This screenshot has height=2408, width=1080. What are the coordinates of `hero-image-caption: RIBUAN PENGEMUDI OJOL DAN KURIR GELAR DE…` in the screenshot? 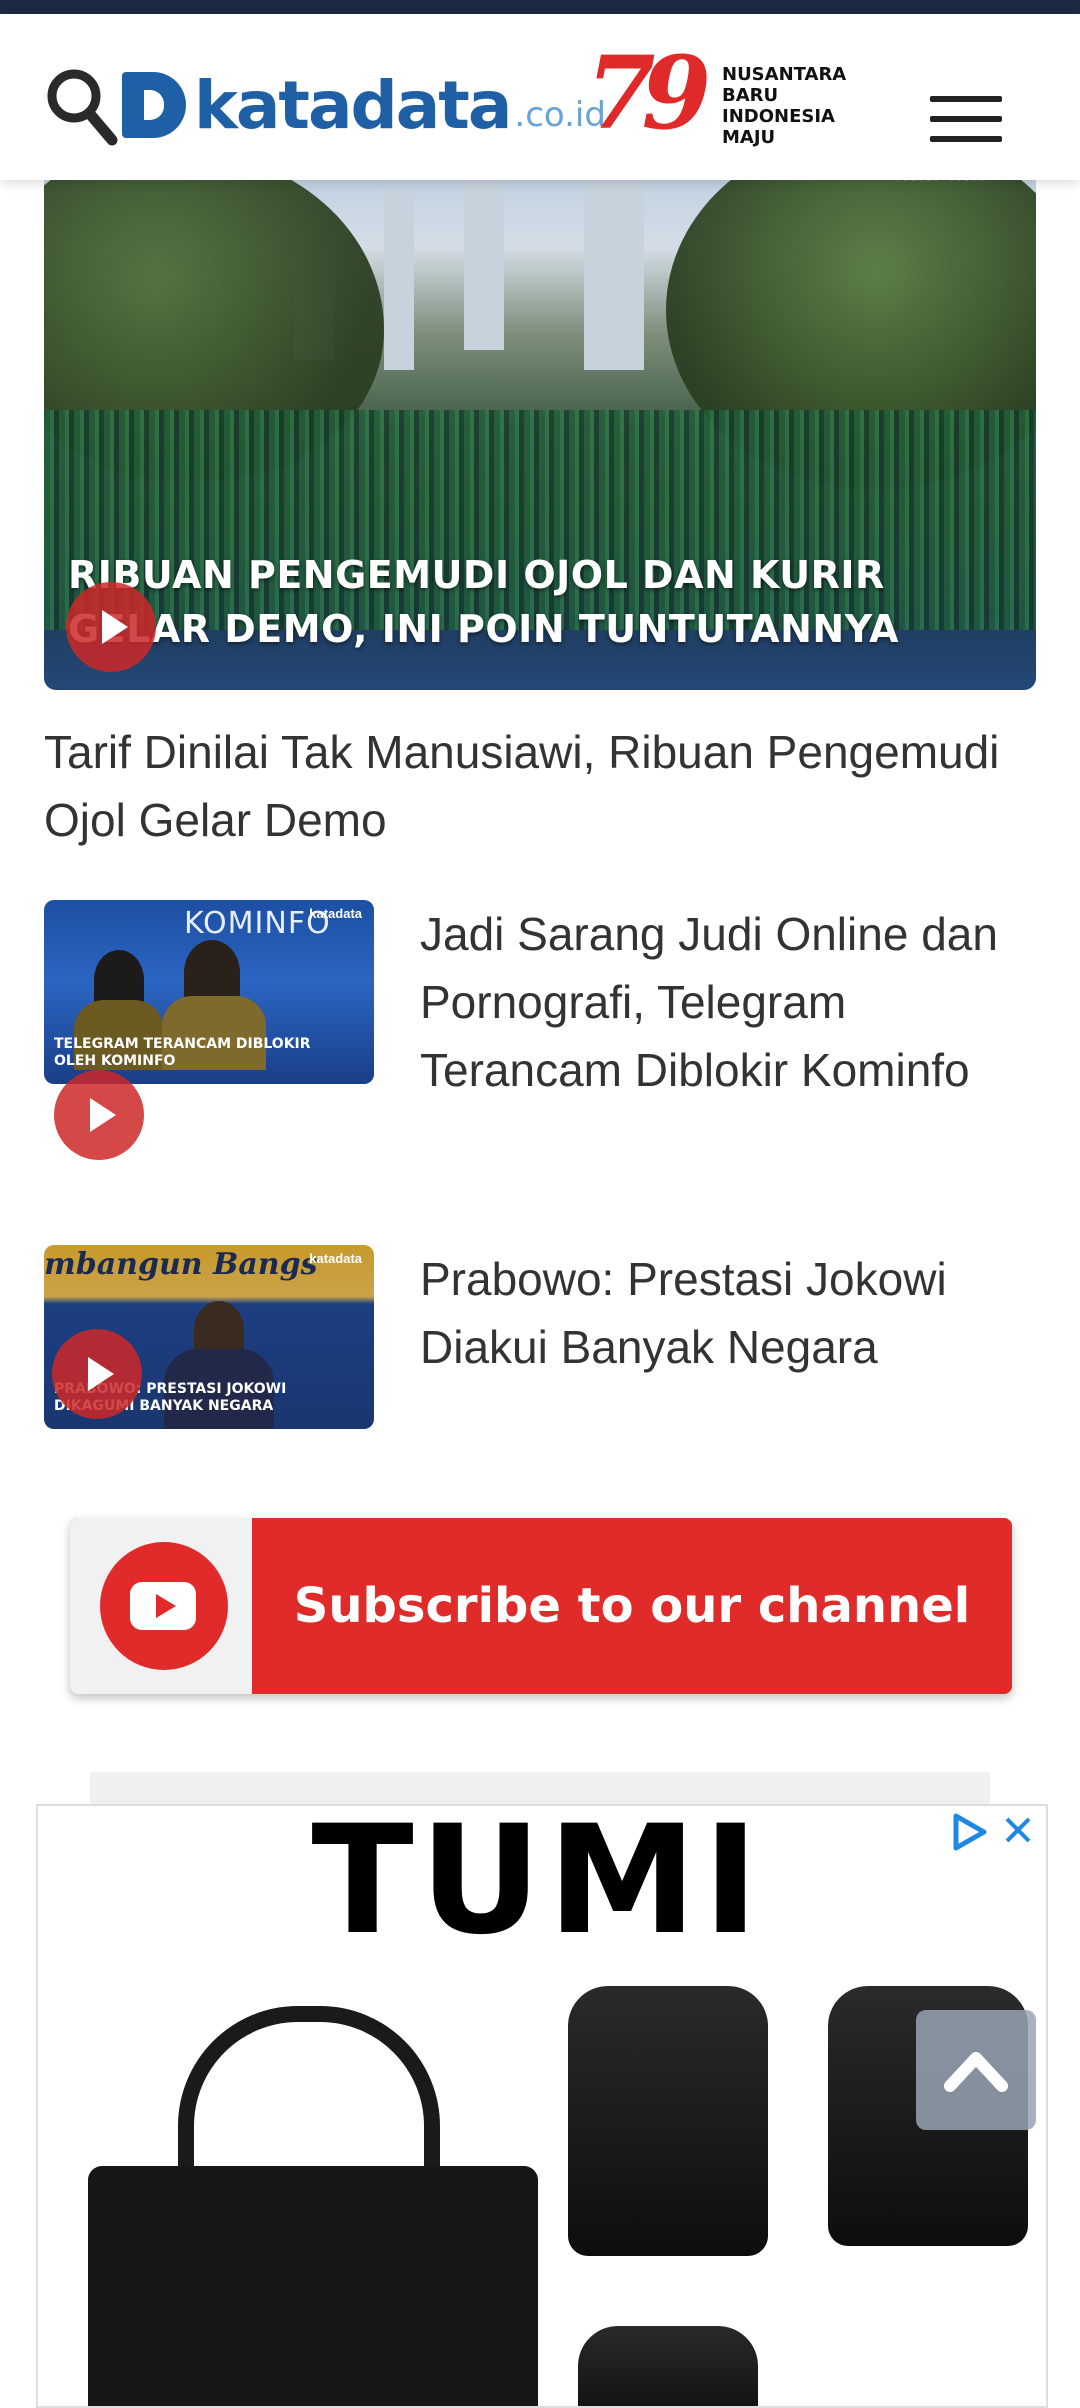 It's located at (483, 602).